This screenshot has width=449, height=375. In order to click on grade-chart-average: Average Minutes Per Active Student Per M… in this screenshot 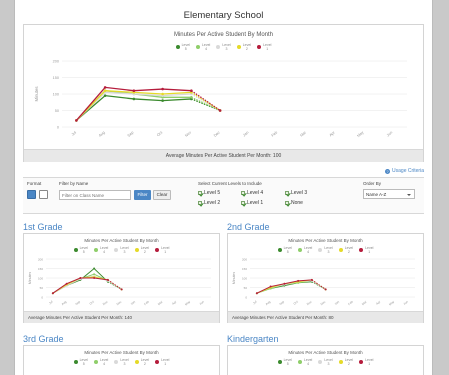, I will do `click(325, 317)`.